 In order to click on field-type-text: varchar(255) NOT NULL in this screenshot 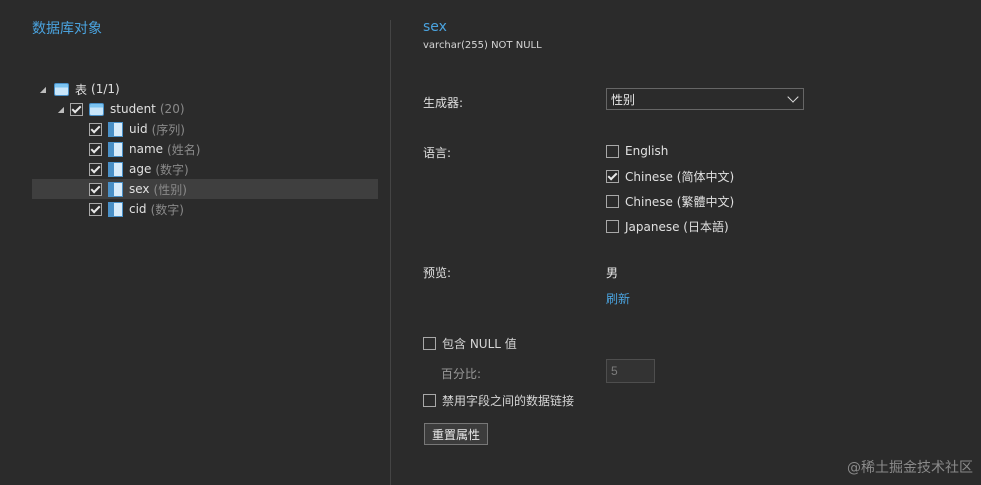, I will do `click(482, 45)`.